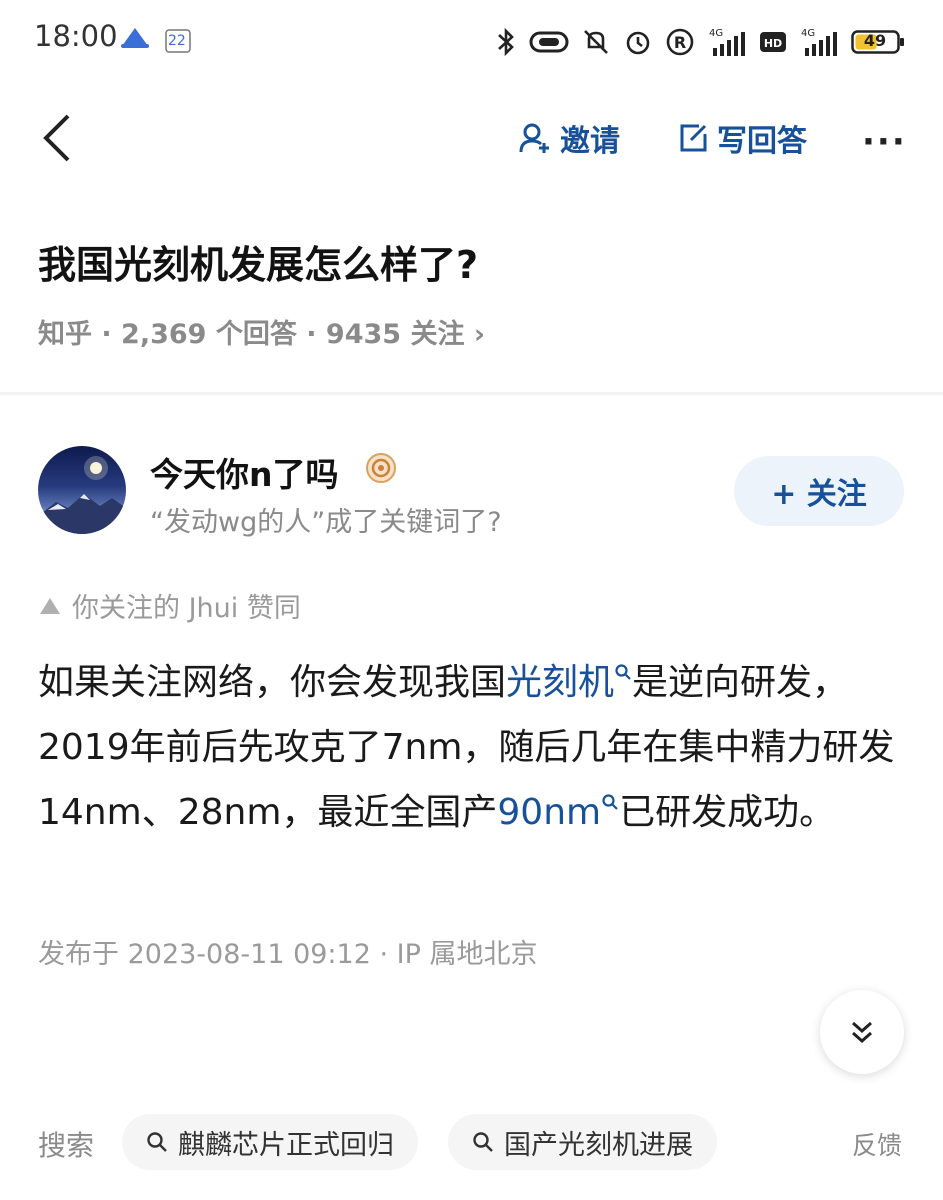  Describe the element at coordinates (286, 1145) in the screenshot. I see `search-chip-label: 麒麟芯片正式回归` at that location.